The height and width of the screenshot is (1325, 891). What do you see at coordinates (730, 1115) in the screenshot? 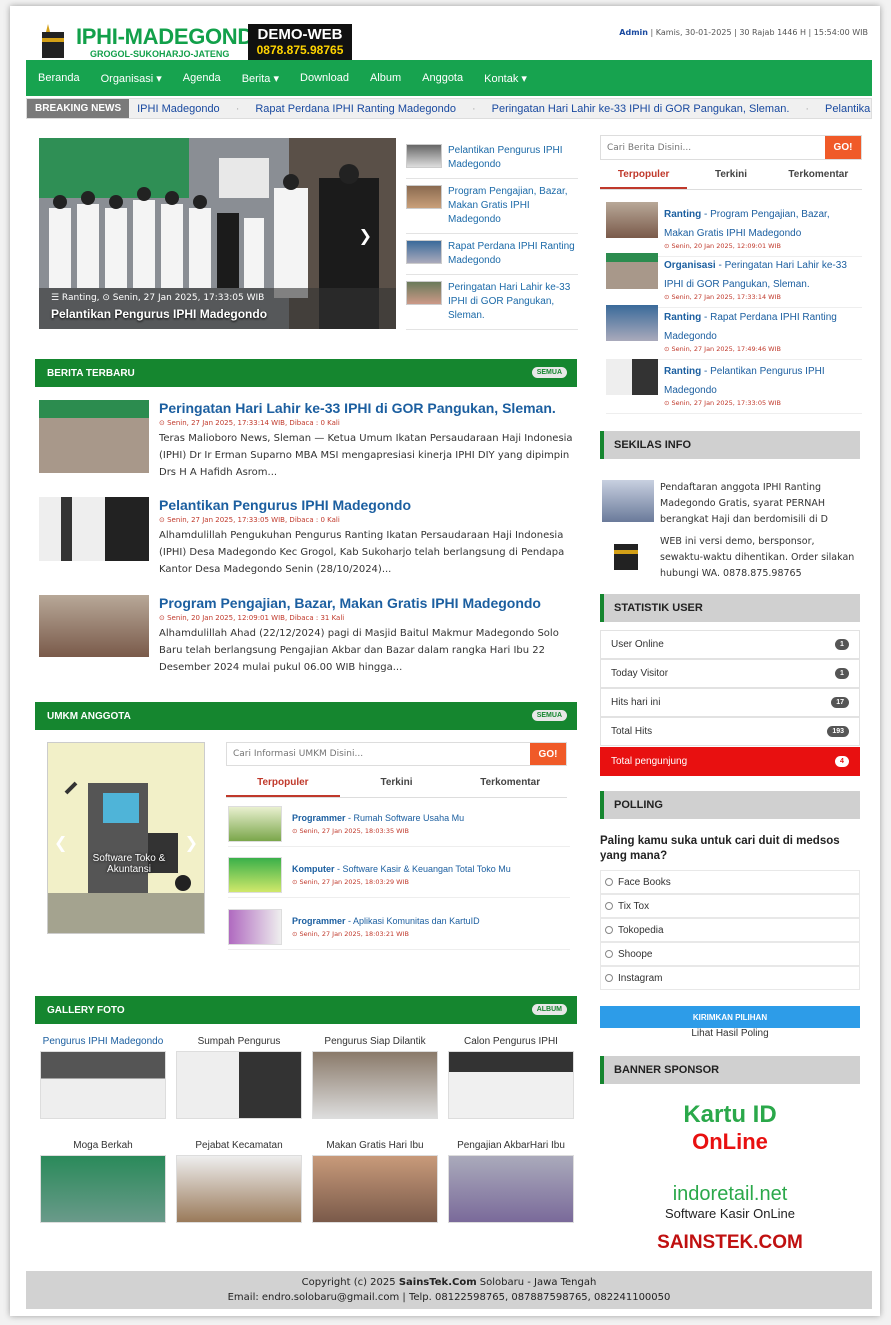
I see `sponsor-kartuid-line1: Kartu ID` at bounding box center [730, 1115].